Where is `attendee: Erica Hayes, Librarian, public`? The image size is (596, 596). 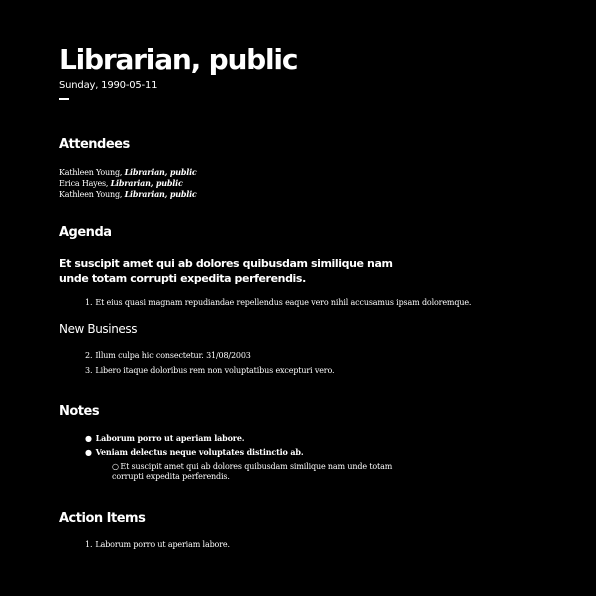
attendee: Erica Hayes, Librarian, public is located at coordinates (121, 183).